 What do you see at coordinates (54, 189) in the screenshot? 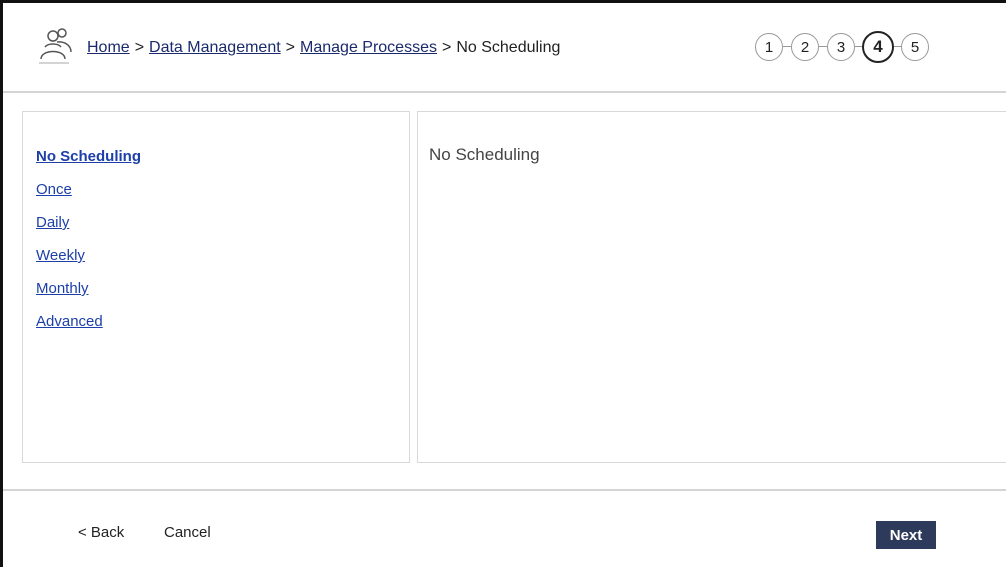
I see `option-once: Once` at bounding box center [54, 189].